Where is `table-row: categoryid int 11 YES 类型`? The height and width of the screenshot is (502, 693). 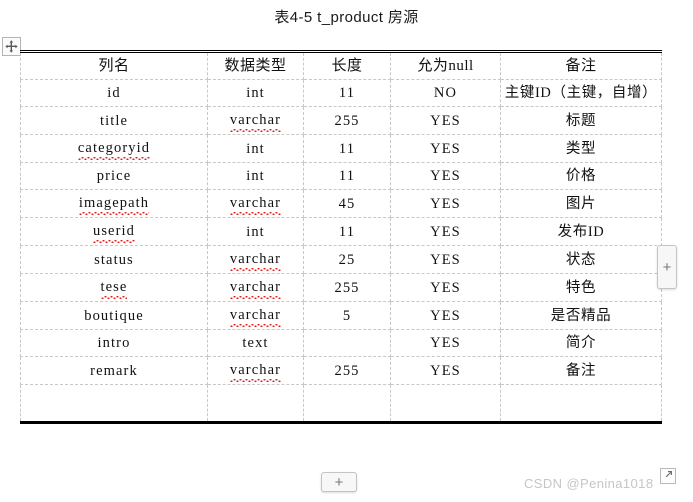 table-row: categoryid int 11 YES 类型 is located at coordinates (341, 148).